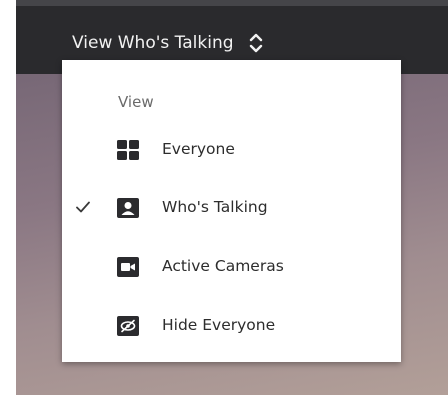  What do you see at coordinates (223, 266) in the screenshot?
I see `menu-item-label: Active Cameras` at bounding box center [223, 266].